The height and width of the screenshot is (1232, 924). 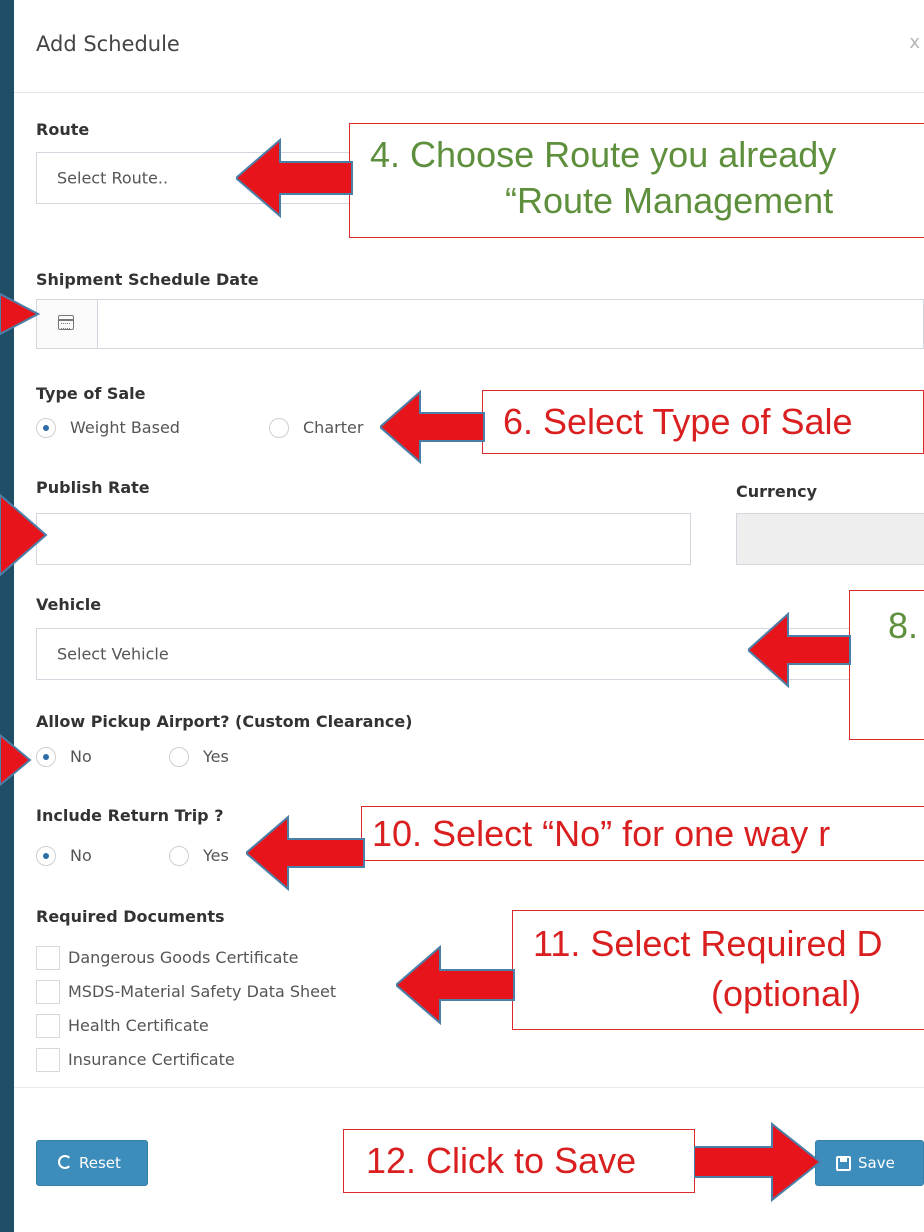 What do you see at coordinates (777, 491) in the screenshot?
I see `currency-label: Currency` at bounding box center [777, 491].